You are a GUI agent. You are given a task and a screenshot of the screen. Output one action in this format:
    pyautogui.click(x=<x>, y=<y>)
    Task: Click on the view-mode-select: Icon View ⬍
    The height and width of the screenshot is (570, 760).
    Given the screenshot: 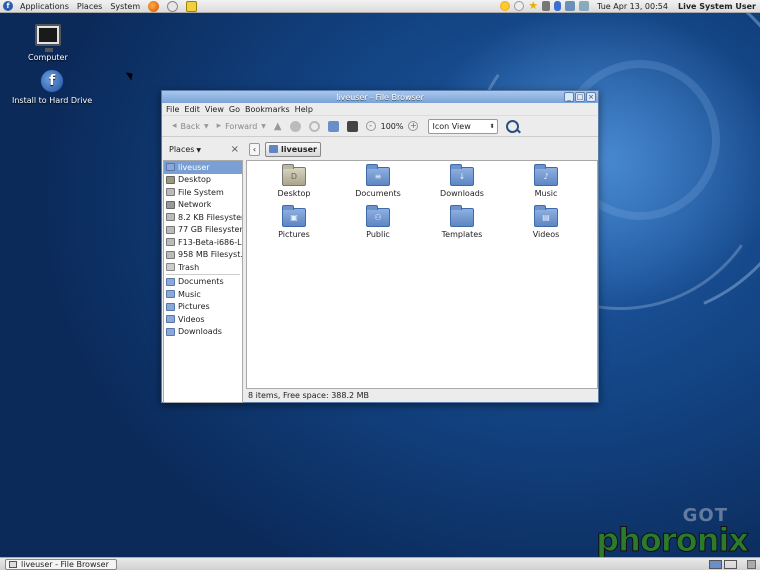 What is the action you would take?
    pyautogui.click(x=463, y=126)
    